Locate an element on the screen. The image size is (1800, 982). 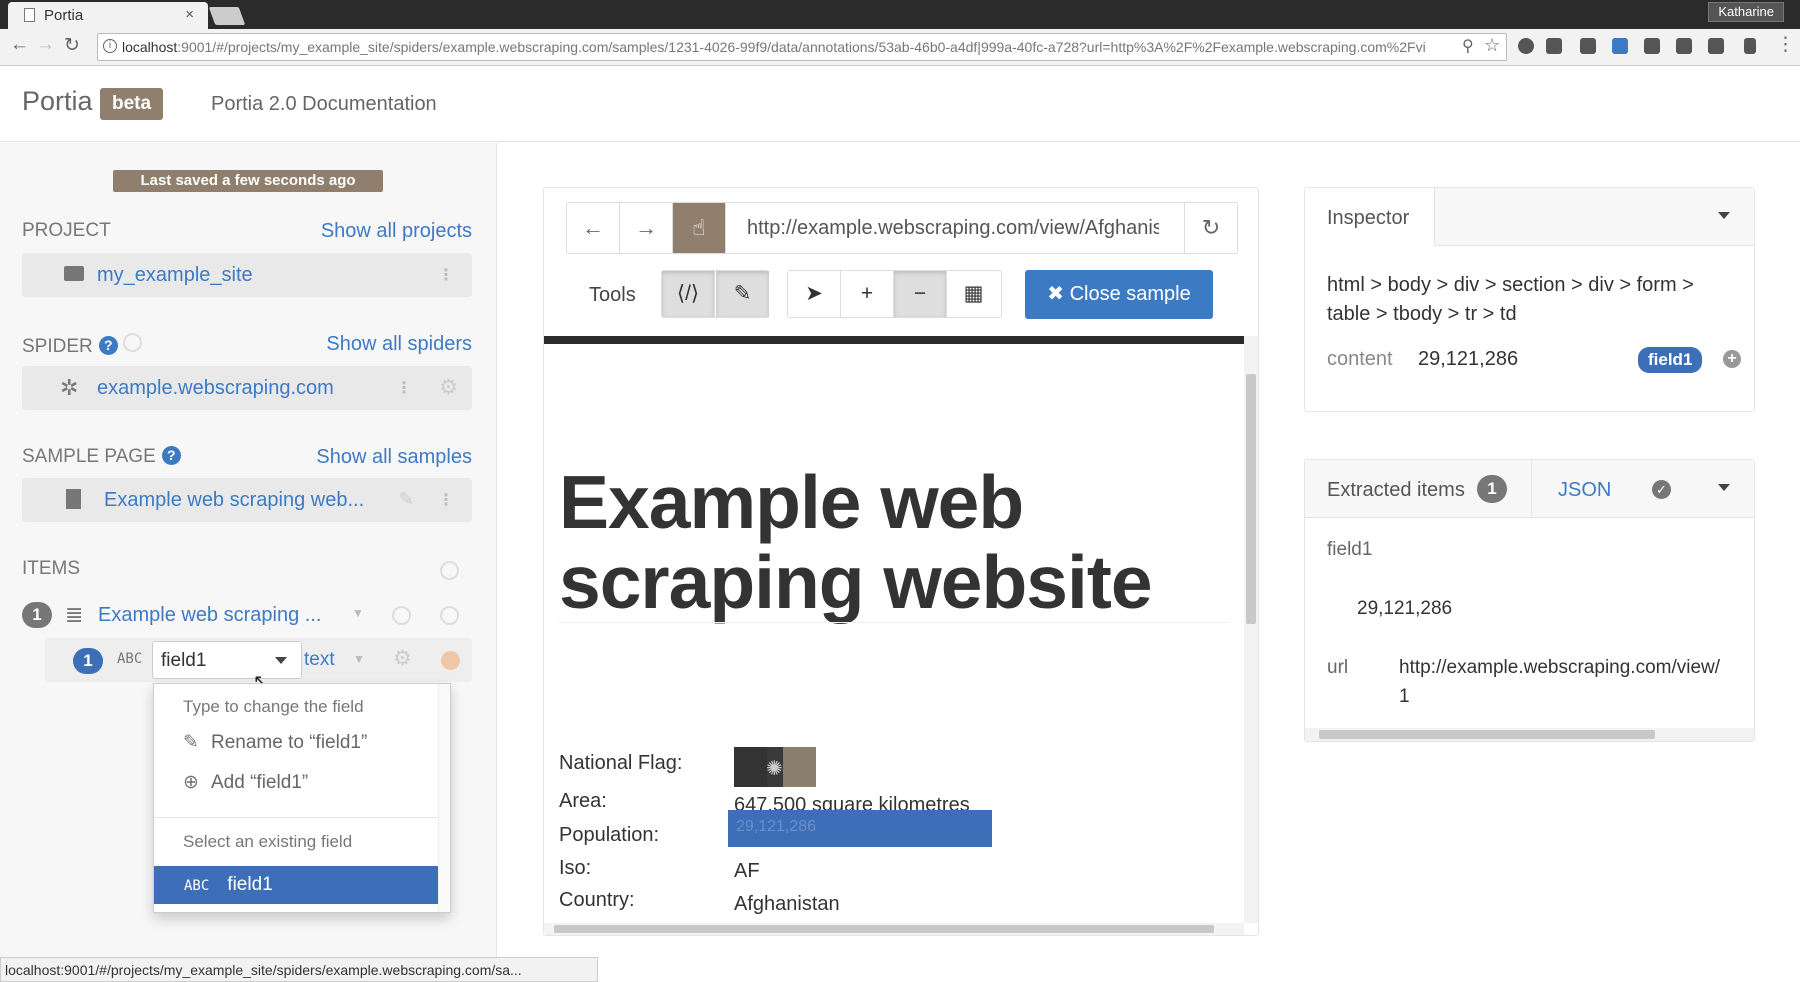
browser-tab: Portia × is located at coordinates (108, 15).